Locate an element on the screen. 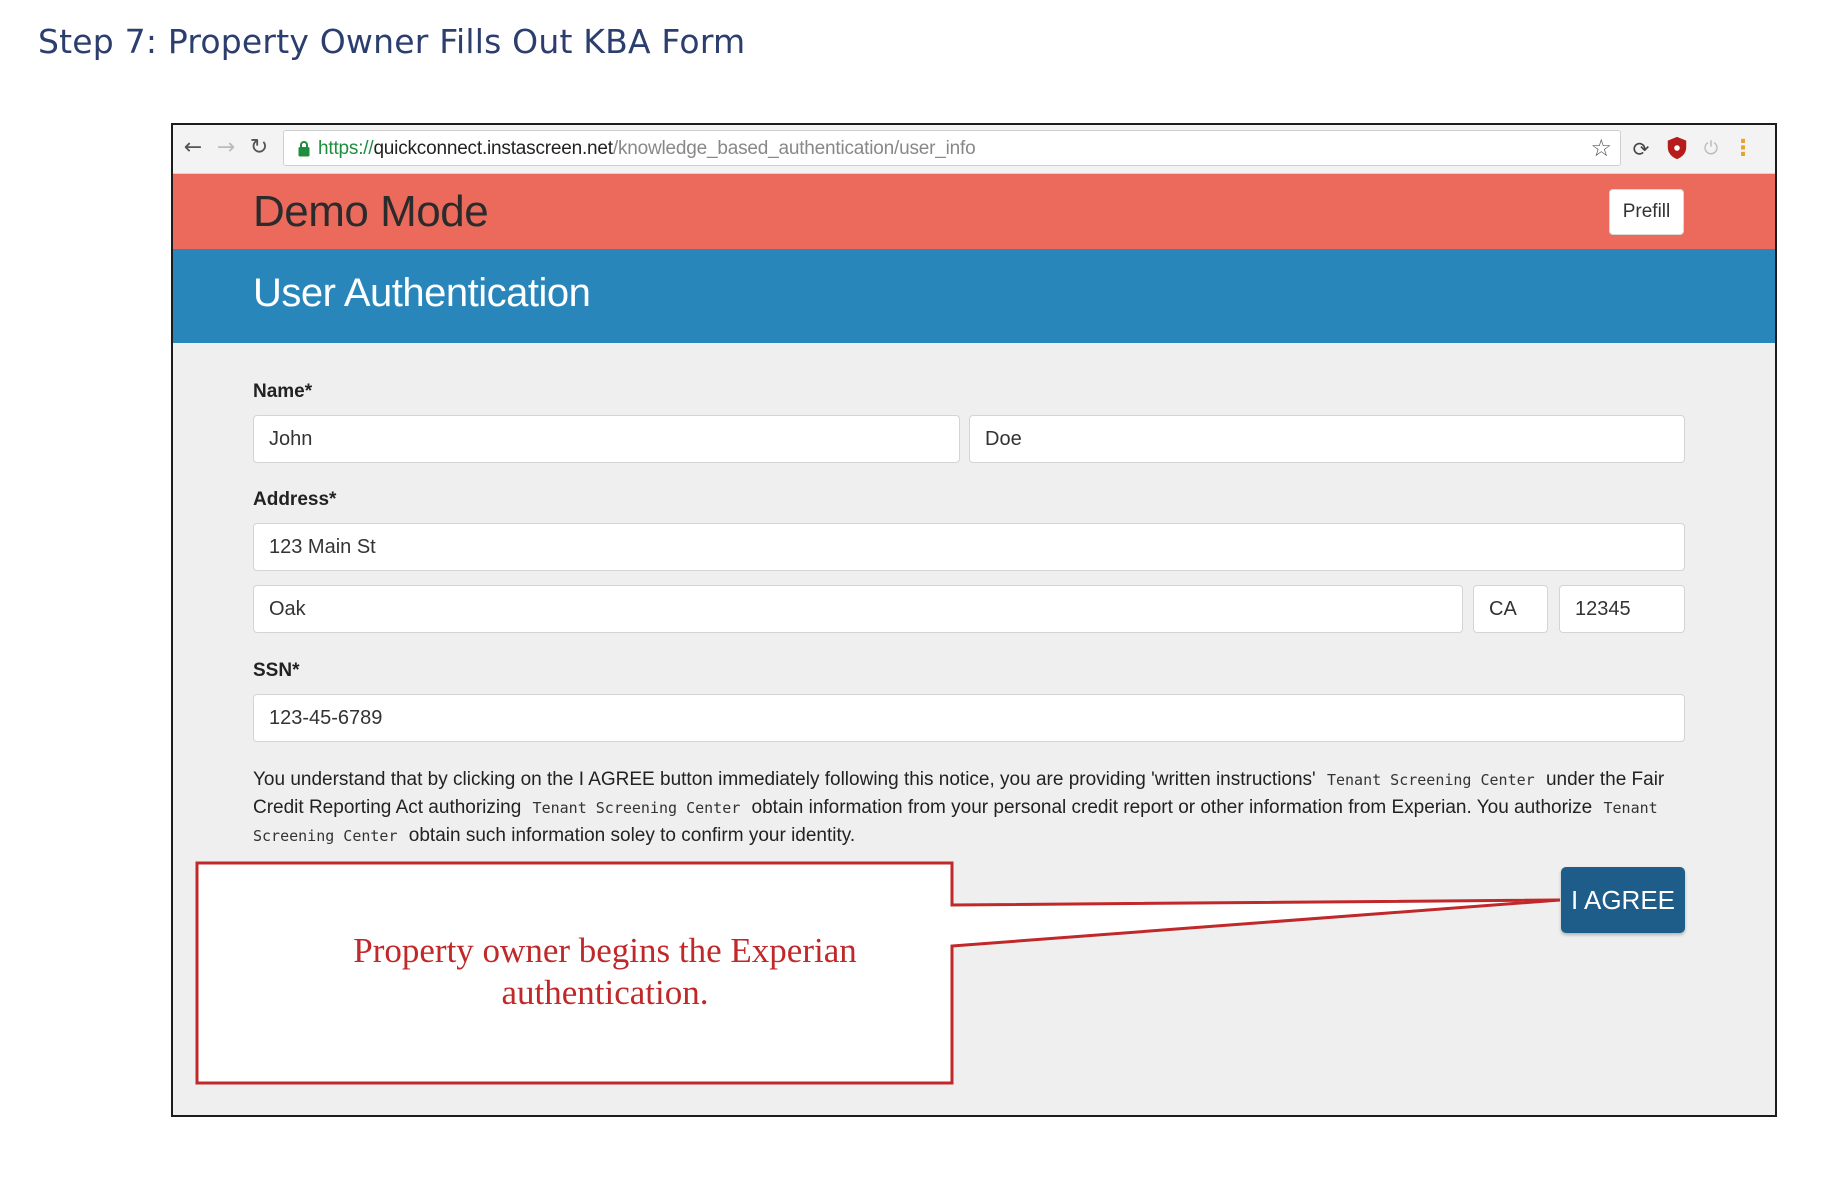 The width and height of the screenshot is (1836, 1186). demo-mode-banner: Demo Mode Prefill is located at coordinates (974, 211).